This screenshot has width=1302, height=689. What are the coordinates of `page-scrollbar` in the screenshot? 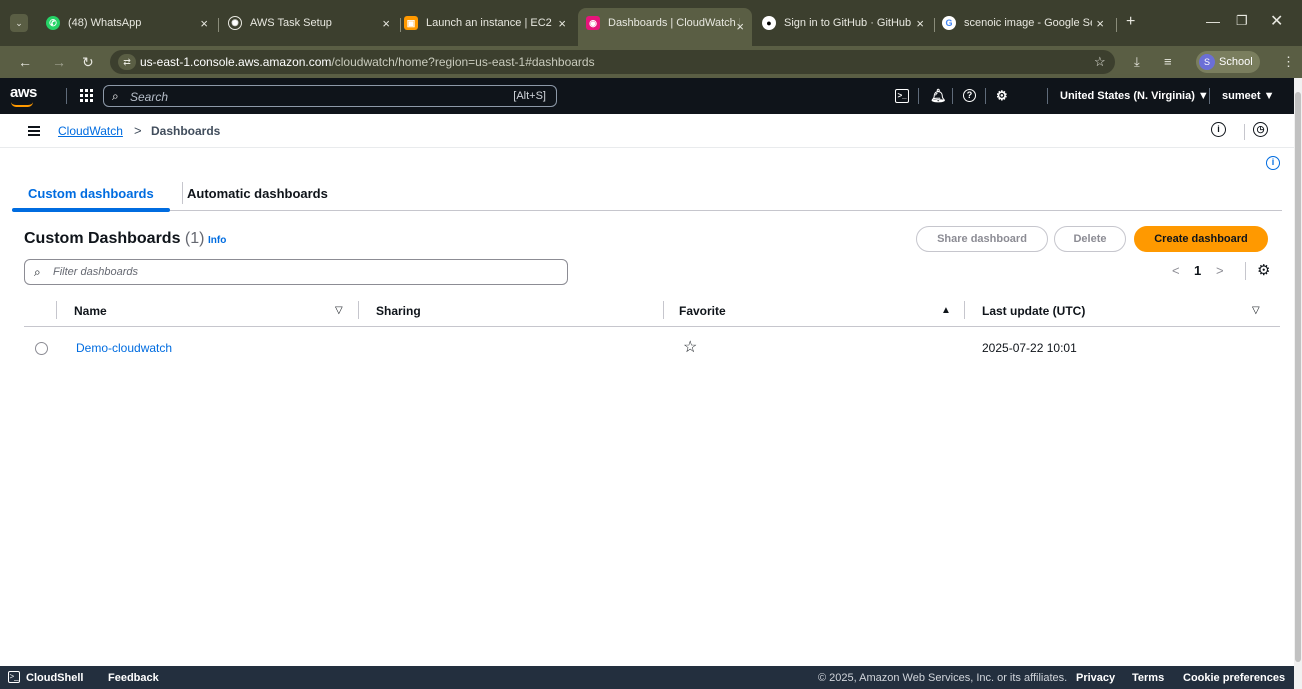 It's located at (1298, 383).